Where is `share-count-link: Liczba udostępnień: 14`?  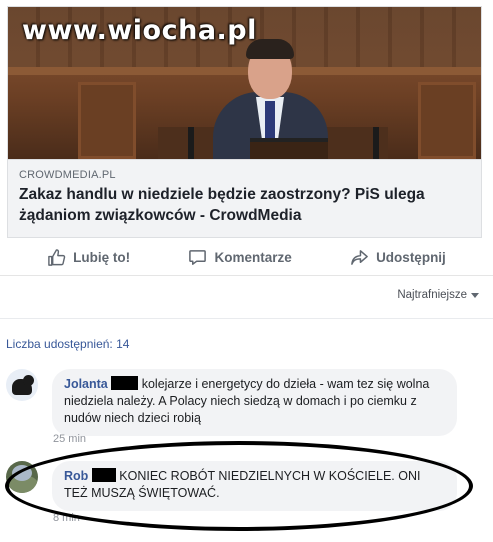 share-count-link: Liczba udostępnień: 14 is located at coordinates (67, 344).